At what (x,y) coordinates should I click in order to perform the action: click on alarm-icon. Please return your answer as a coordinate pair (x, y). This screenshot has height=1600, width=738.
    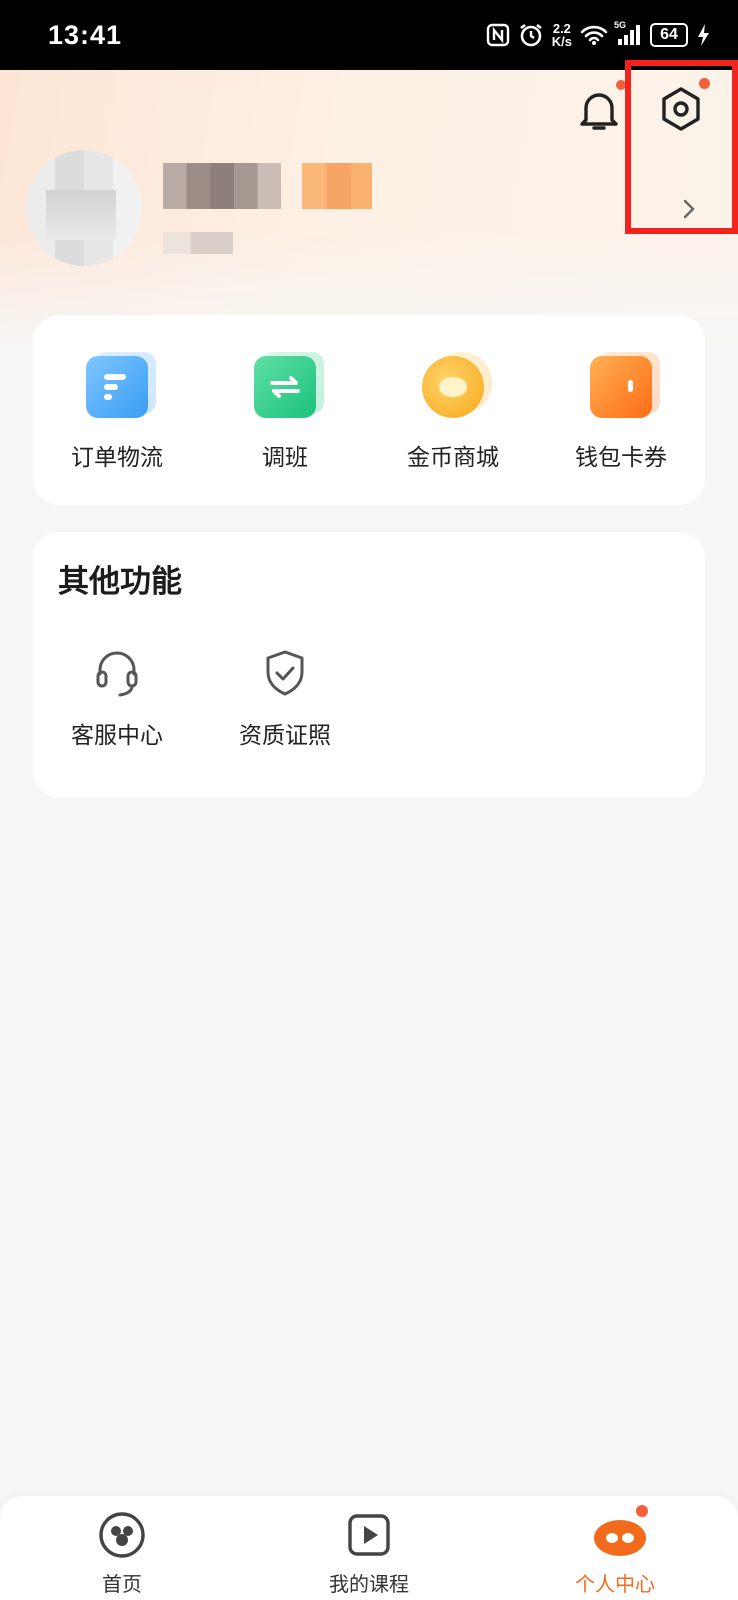
    Looking at the image, I should click on (531, 35).